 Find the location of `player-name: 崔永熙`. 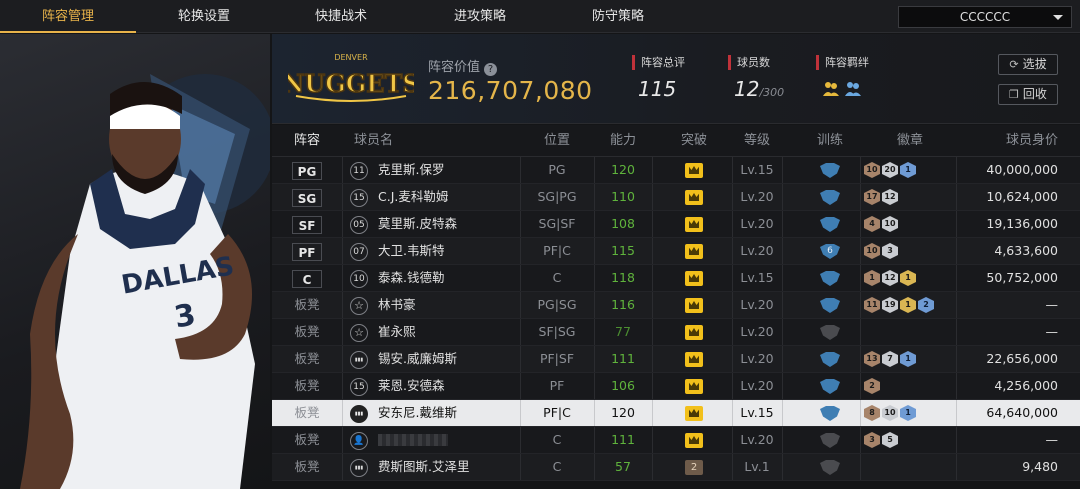

player-name: 崔永熙 is located at coordinates (448, 332).